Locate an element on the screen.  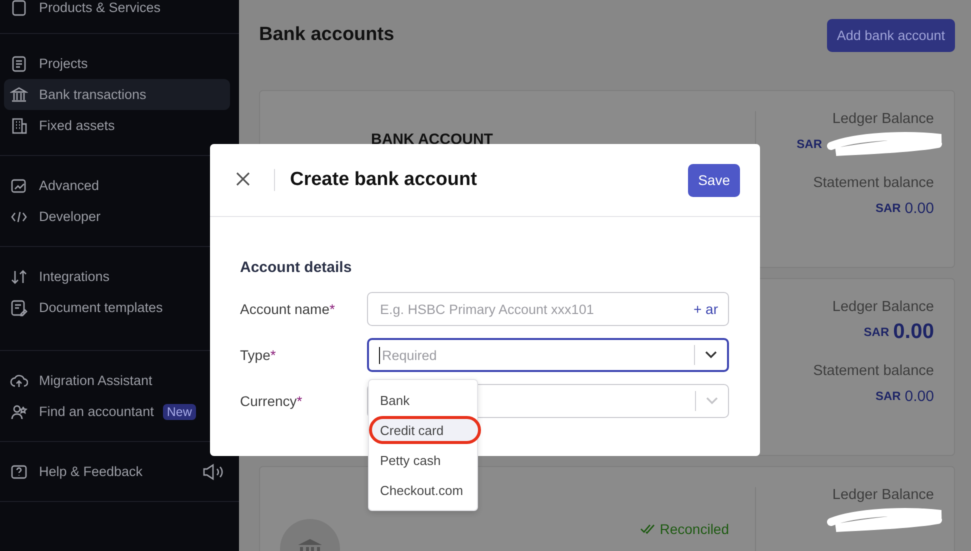
sidebar-item: Find an accountant New is located at coordinates (117, 411).